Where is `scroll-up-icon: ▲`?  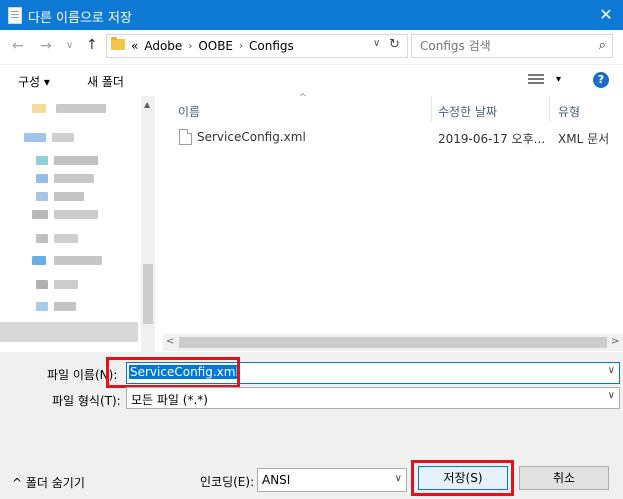
scroll-up-icon: ▲ is located at coordinates (147, 104).